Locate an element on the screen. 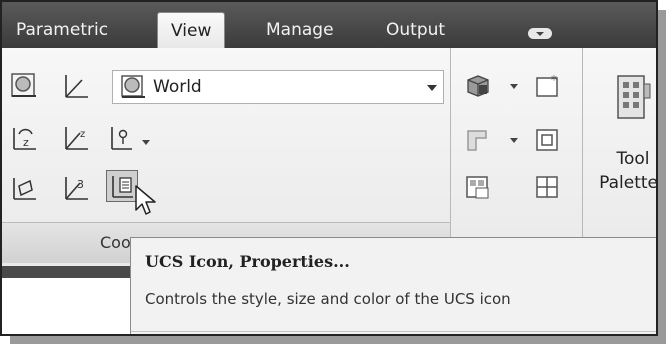  ucs-face-icon is located at coordinates (24, 188).